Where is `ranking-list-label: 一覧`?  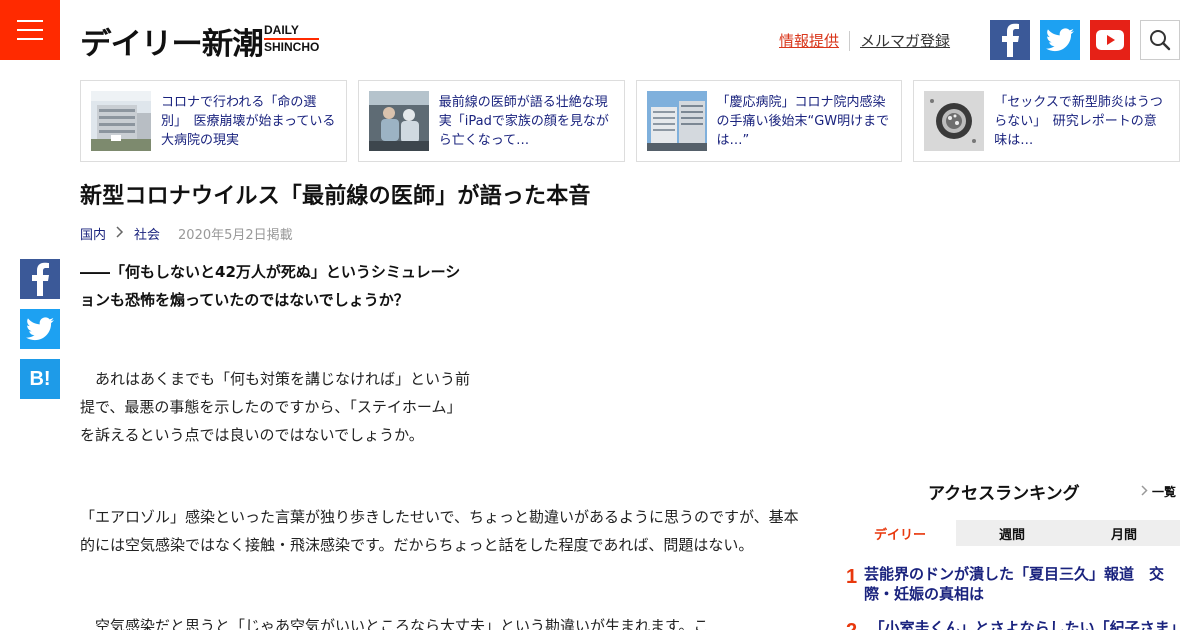 ranking-list-label: 一覧 is located at coordinates (1164, 492).